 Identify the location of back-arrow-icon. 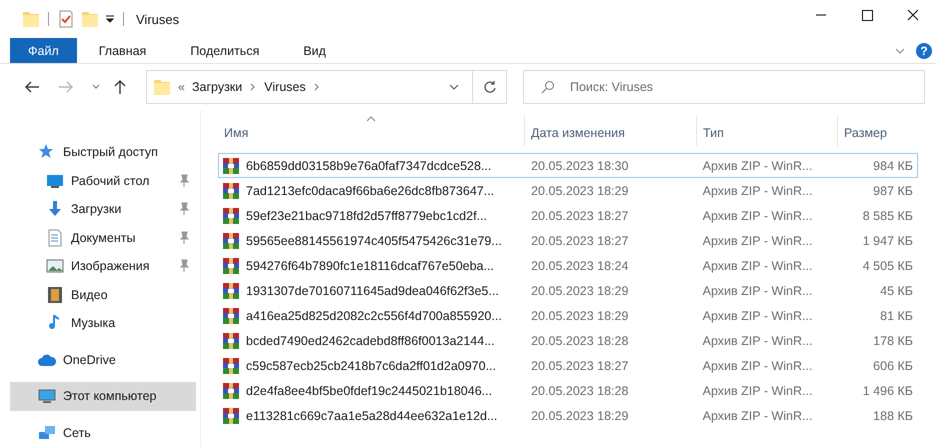
(32, 87).